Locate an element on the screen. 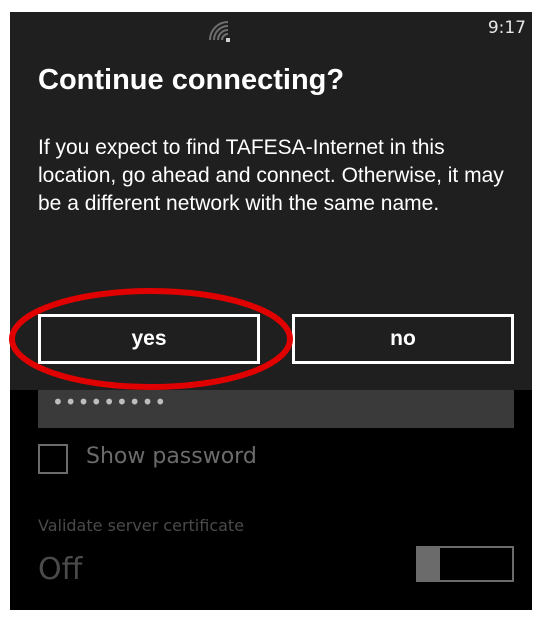  show-password-label: Show password is located at coordinates (171, 456).